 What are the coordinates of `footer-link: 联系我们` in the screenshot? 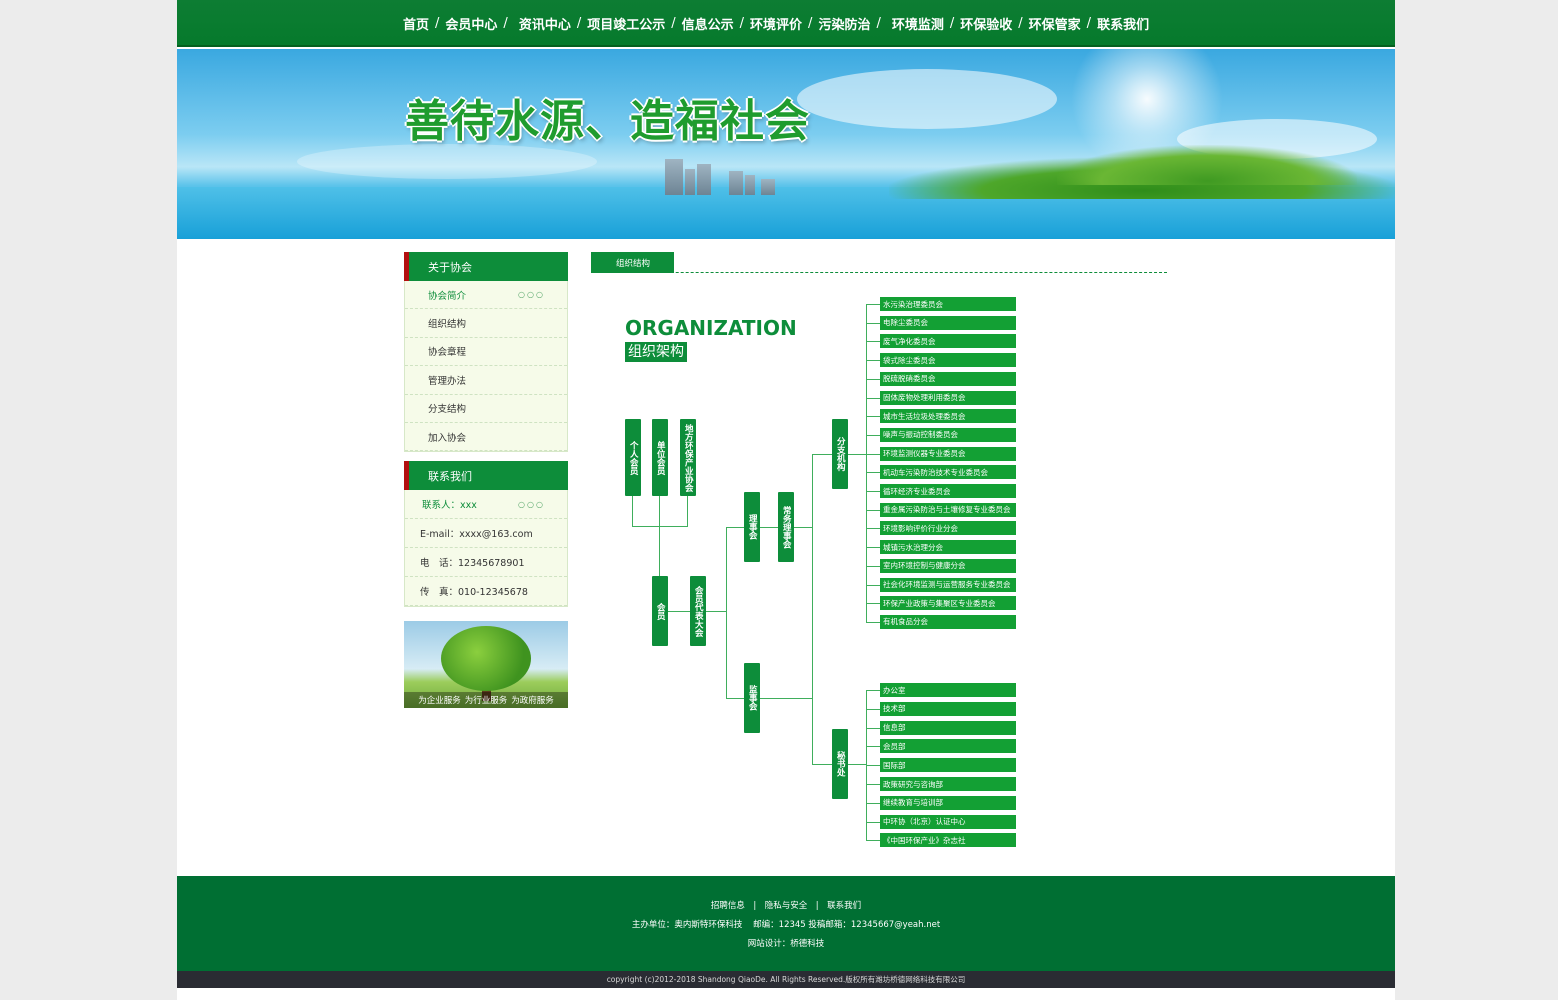 It's located at (844, 906).